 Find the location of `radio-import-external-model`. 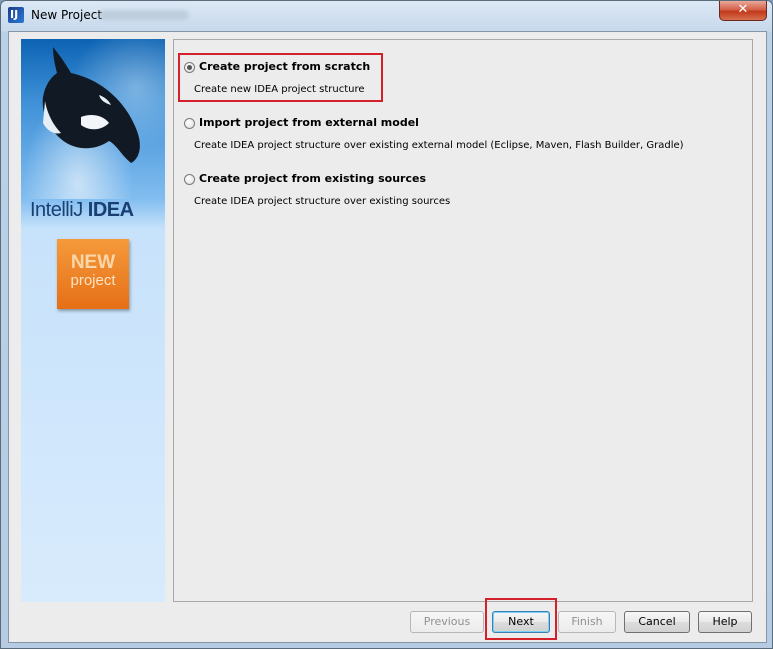

radio-import-external-model is located at coordinates (189, 123).